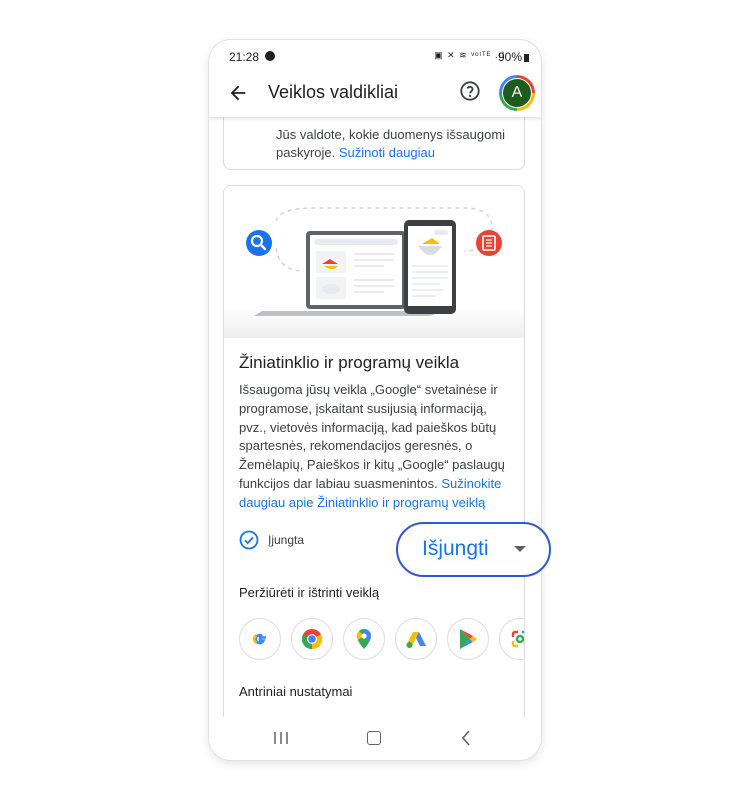  What do you see at coordinates (513, 57) in the screenshot?
I see `battery-level: 90%` at bounding box center [513, 57].